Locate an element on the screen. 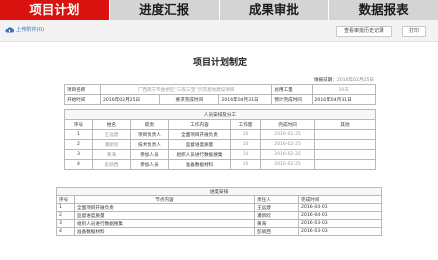 Image resolution: width=438 pixels, height=260 pixels. staff-header-row: 序号 姓名 职责 工作内容 工作量 完成时间 其他 is located at coordinates (220, 124).